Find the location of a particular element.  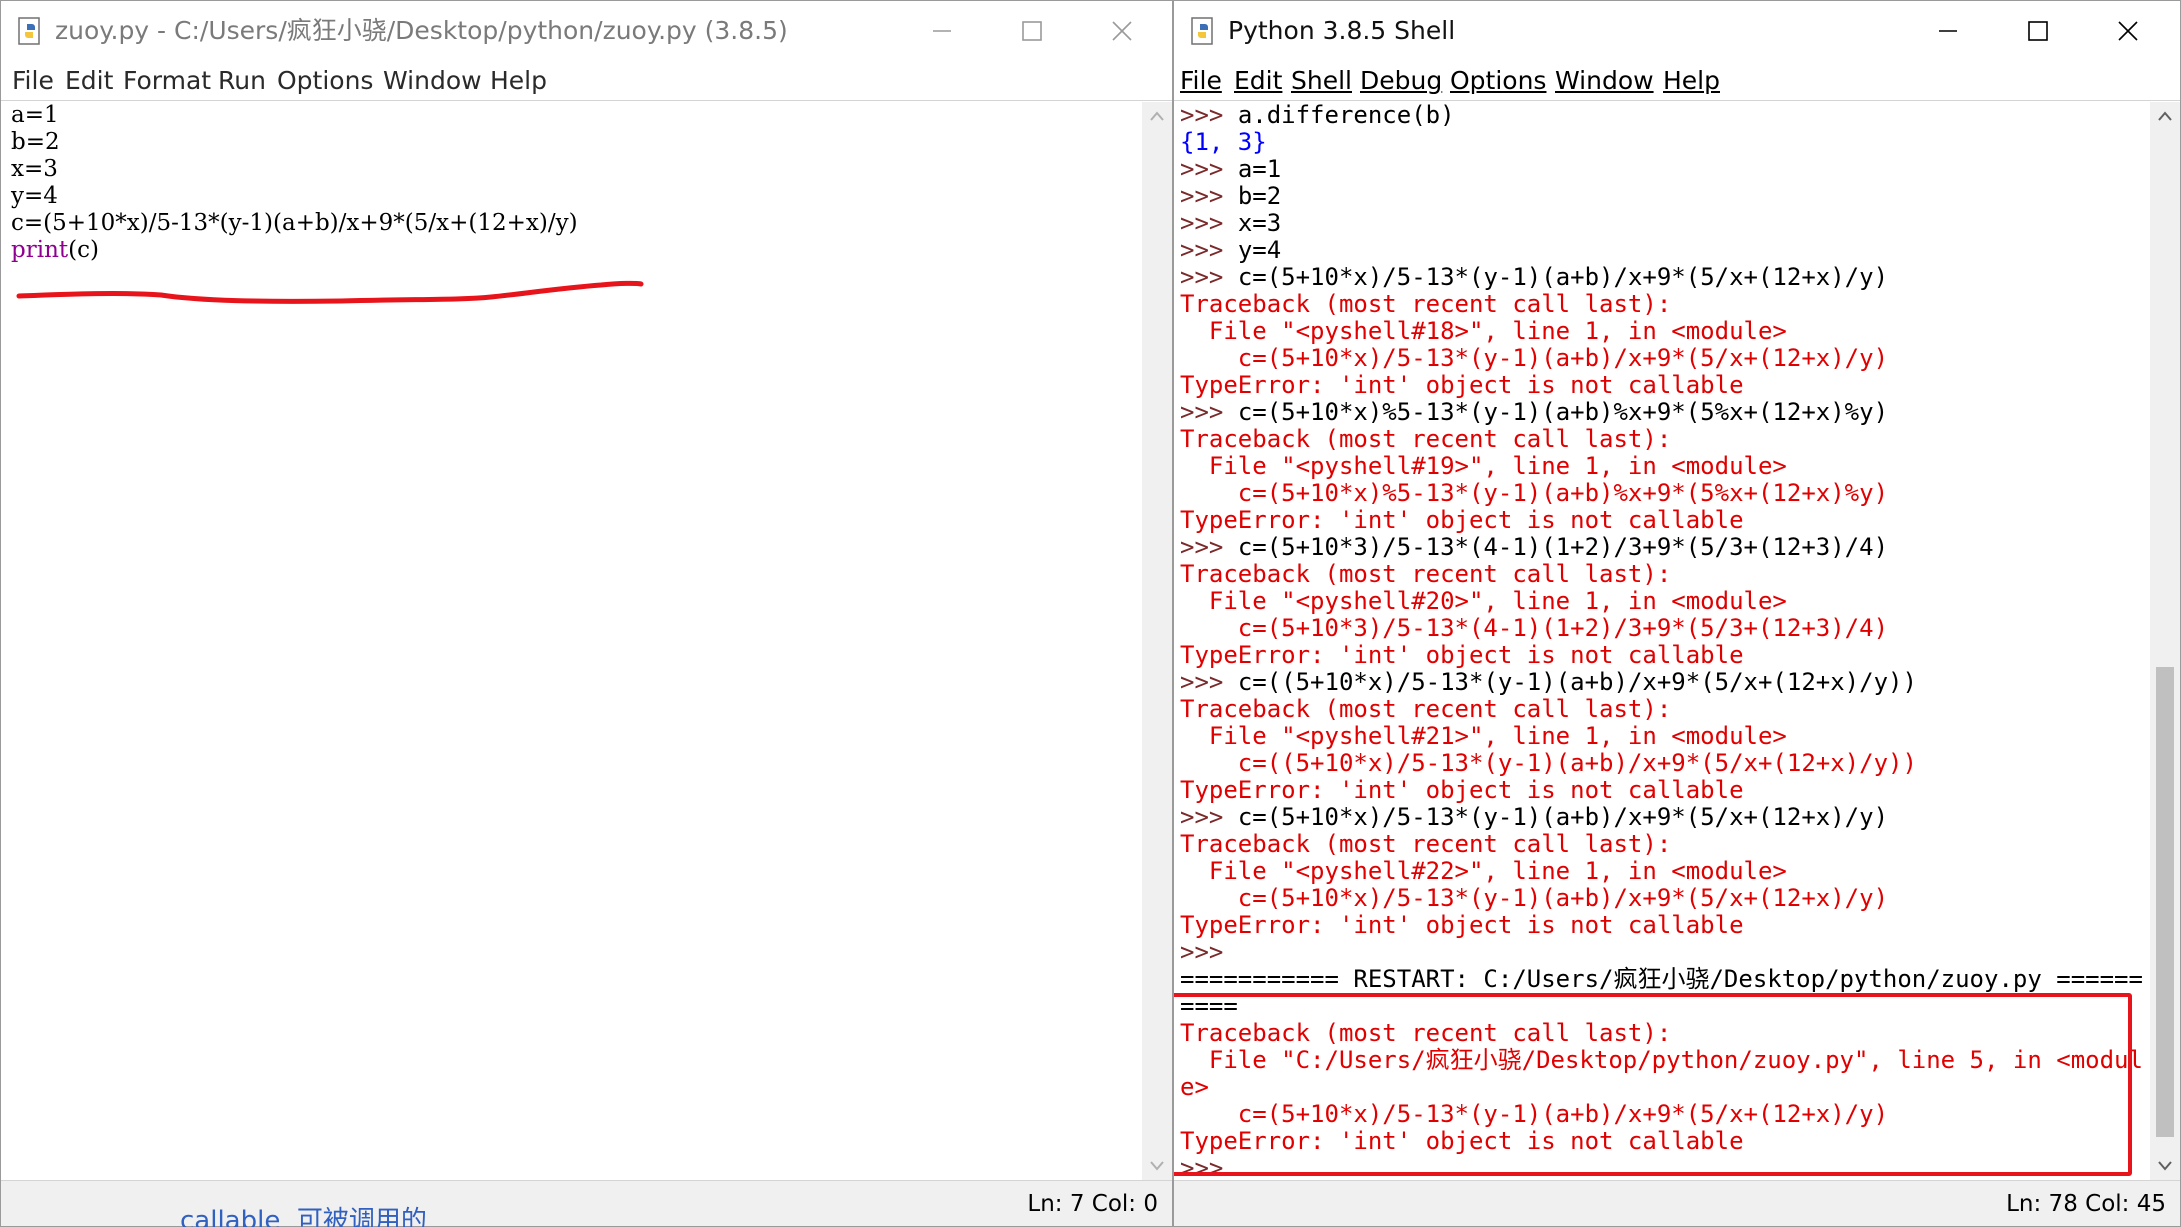

shell-statusbar: Ln: 78 Col: 45 is located at coordinates (1677, 1203).